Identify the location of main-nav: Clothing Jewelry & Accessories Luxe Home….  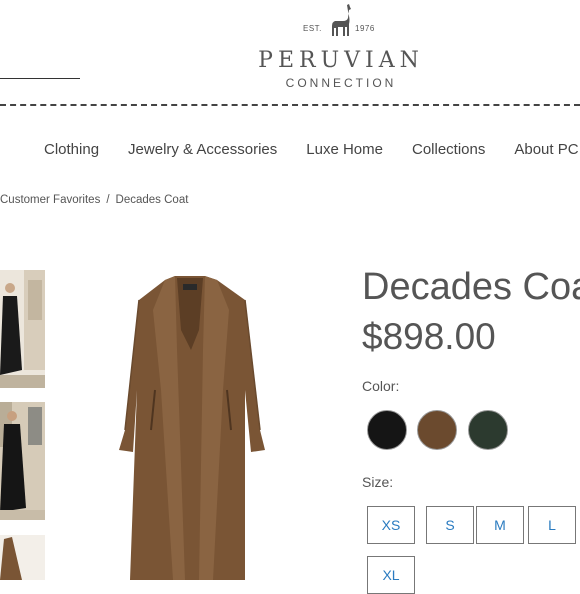
(312, 149).